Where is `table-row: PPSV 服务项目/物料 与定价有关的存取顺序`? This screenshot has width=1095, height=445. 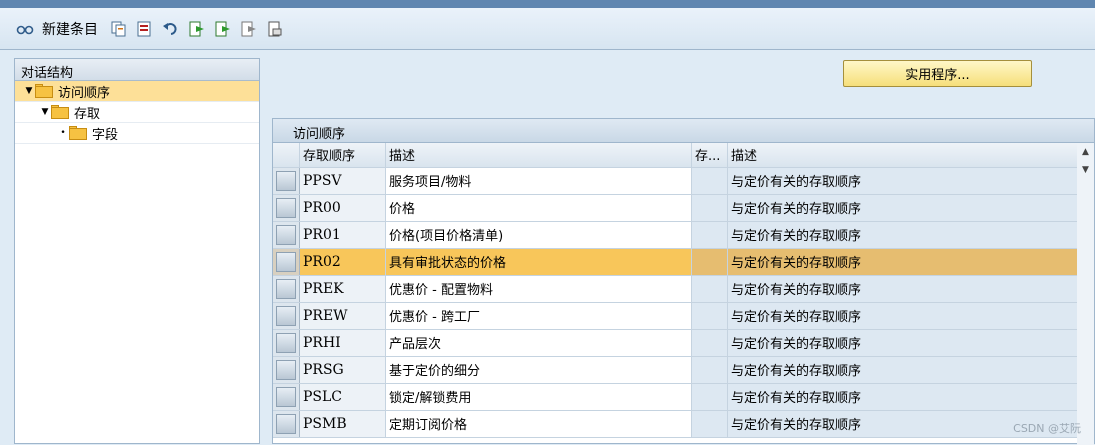 table-row: PPSV 服务项目/物料 与定价有关的存取顺序 is located at coordinates (676, 180).